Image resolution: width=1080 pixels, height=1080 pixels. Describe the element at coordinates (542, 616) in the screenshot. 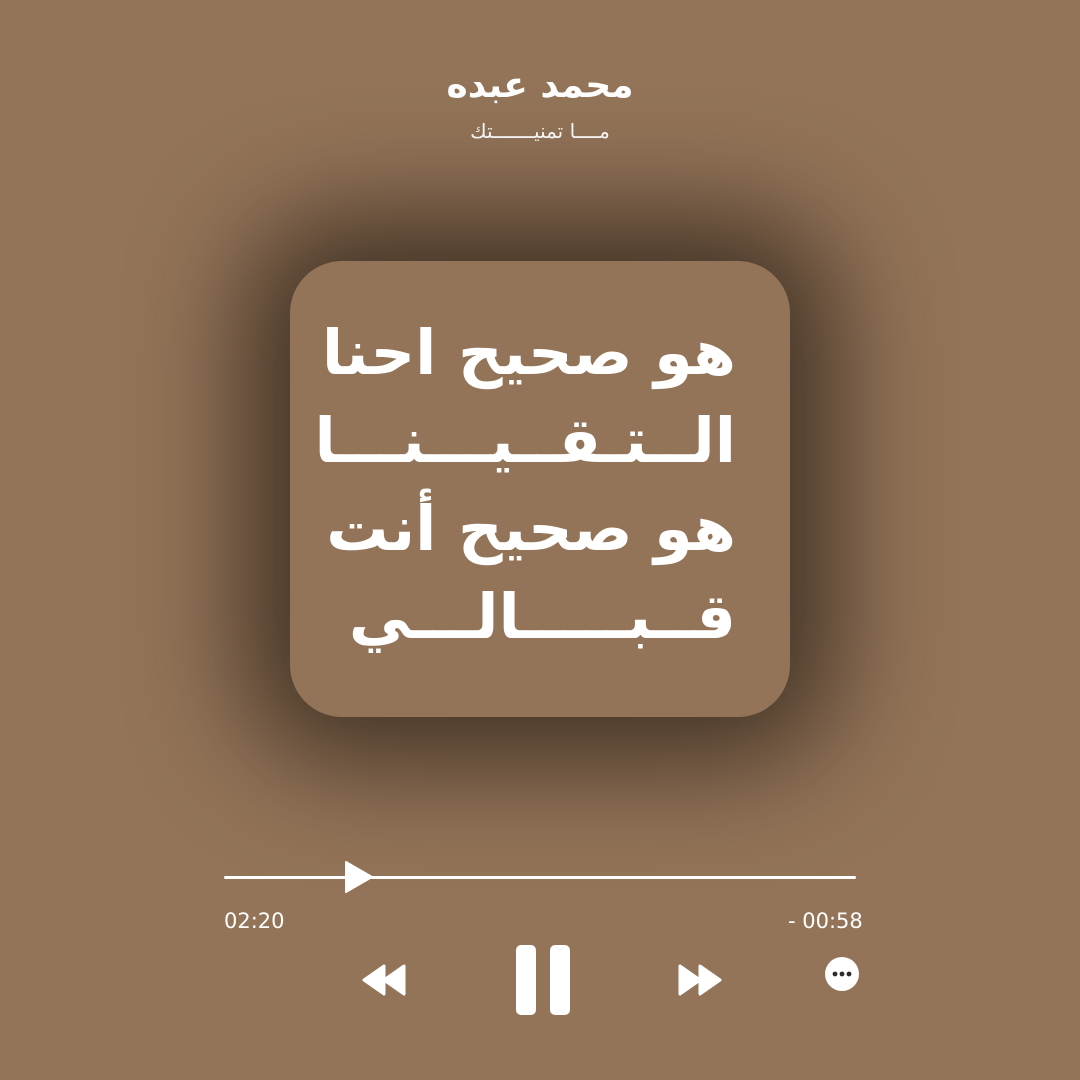

I see `lyric-line: قــبـــــالـــي` at that location.